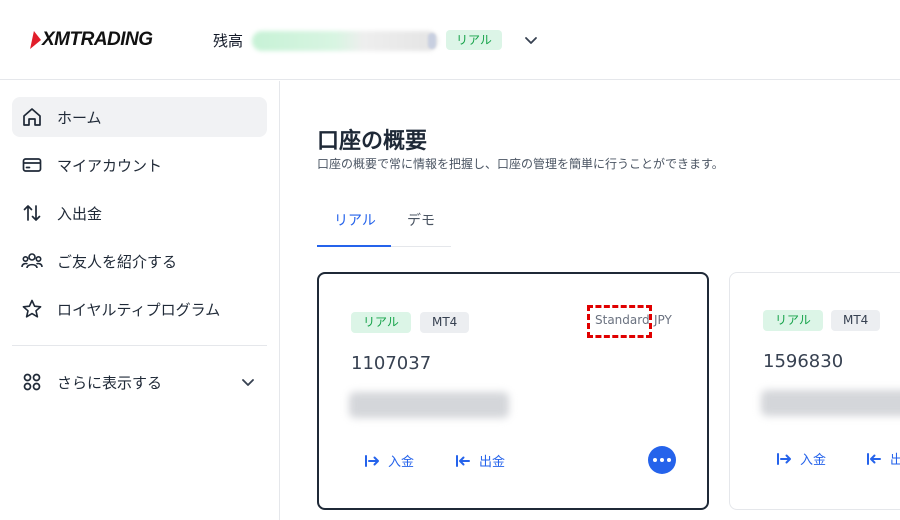  What do you see at coordinates (619, 321) in the screenshot?
I see `highlight-annotation` at bounding box center [619, 321].